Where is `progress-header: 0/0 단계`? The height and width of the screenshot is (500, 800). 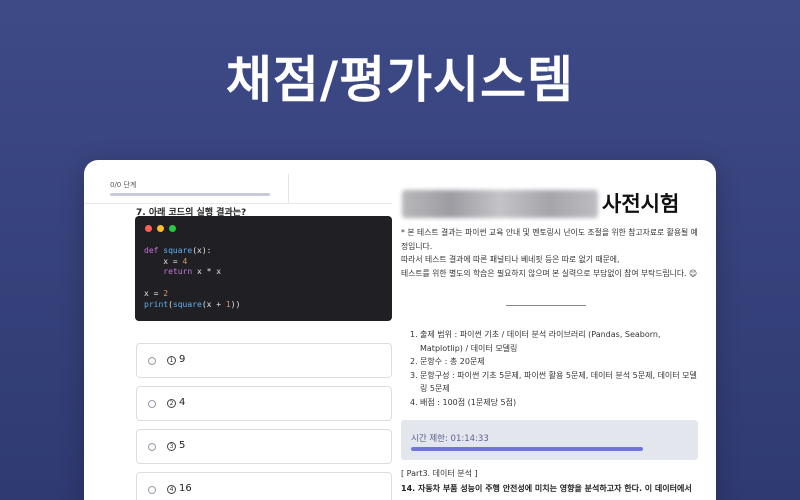 progress-header: 0/0 단계 is located at coordinates (238, 189).